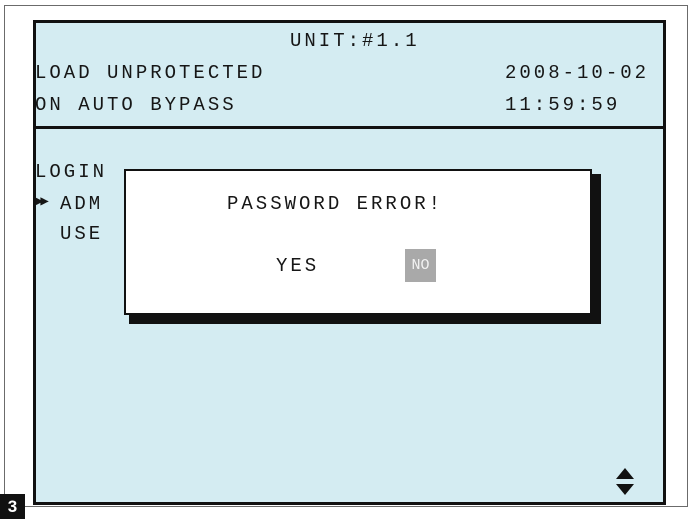  Describe the element at coordinates (335, 204) in the screenshot. I see `dialog-message: PASSWORD ERROR!` at that location.